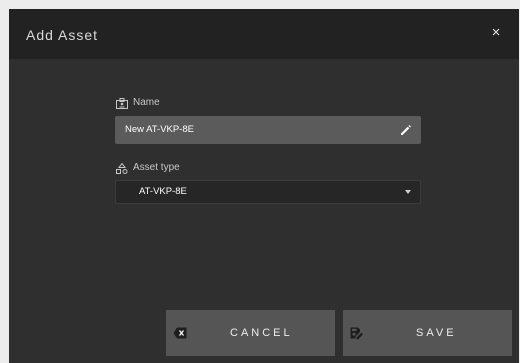  I want to click on save-button: SAVE, so click(427, 333).